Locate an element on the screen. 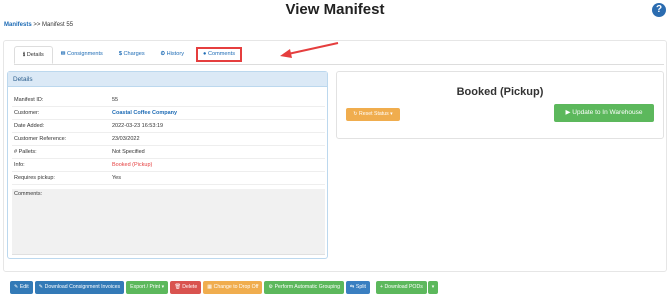  detail-label: Info: is located at coordinates (19, 165).